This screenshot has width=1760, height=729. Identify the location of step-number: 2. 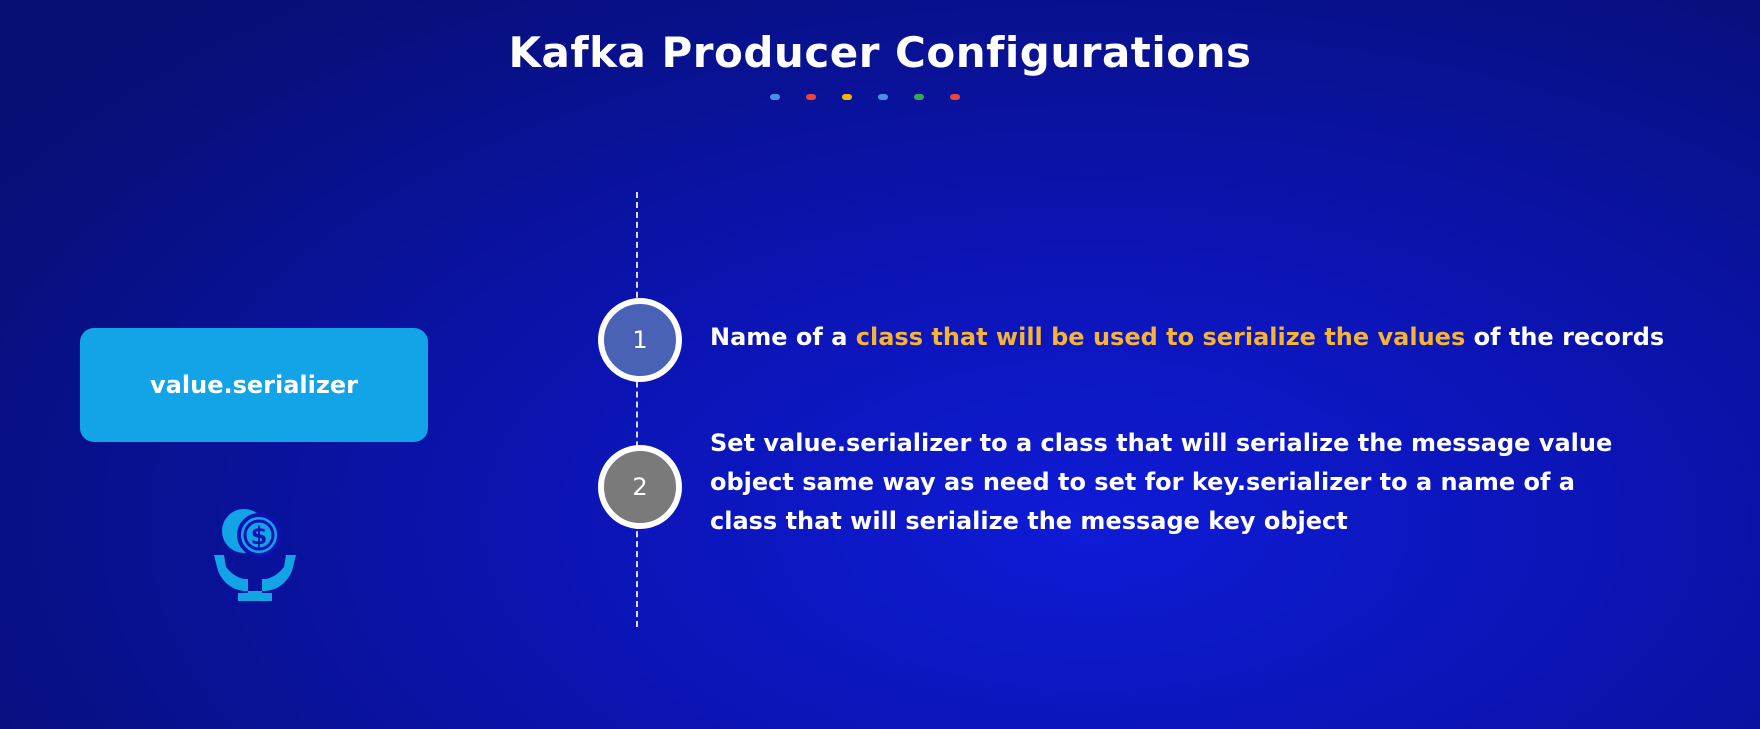
(640, 487).